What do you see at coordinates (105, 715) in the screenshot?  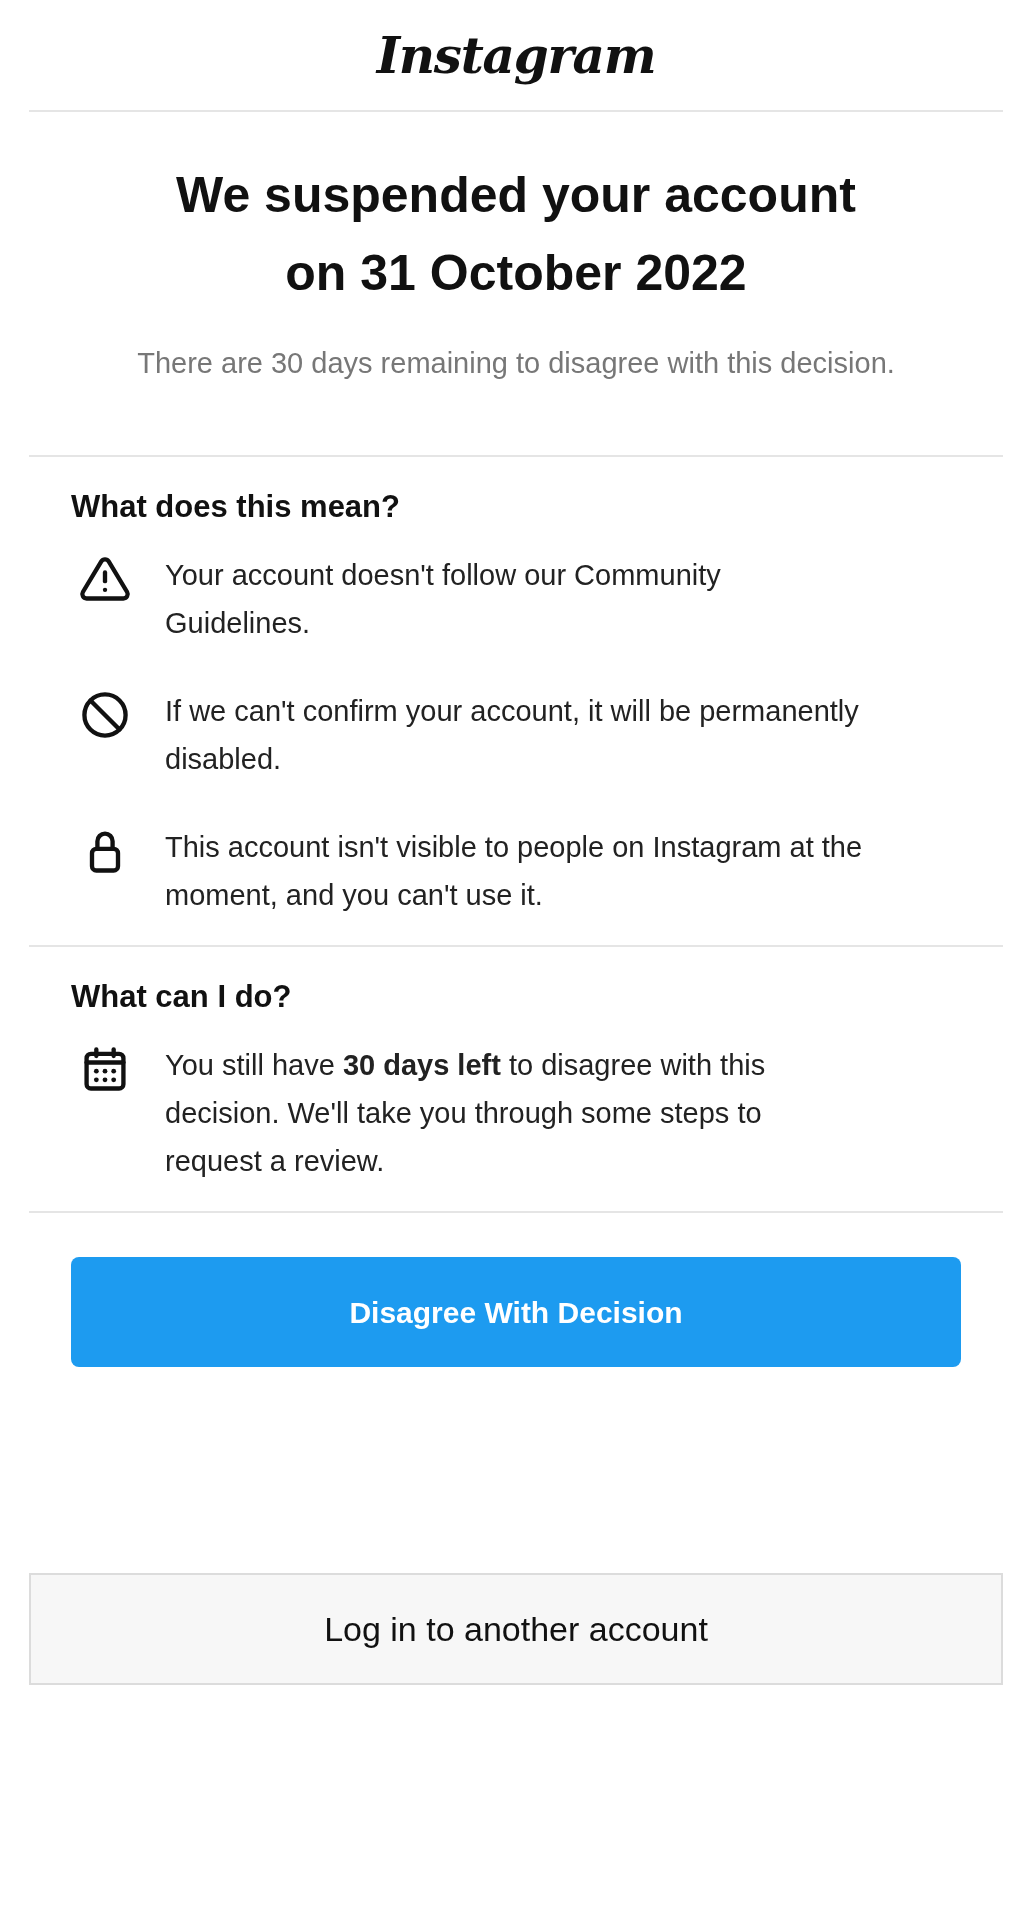 I see `blocked-icon` at bounding box center [105, 715].